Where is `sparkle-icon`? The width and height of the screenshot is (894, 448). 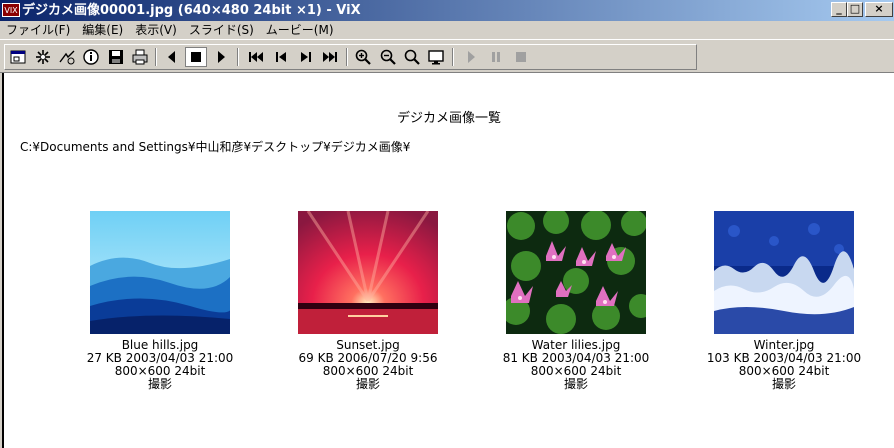
sparkle-icon is located at coordinates (43, 57).